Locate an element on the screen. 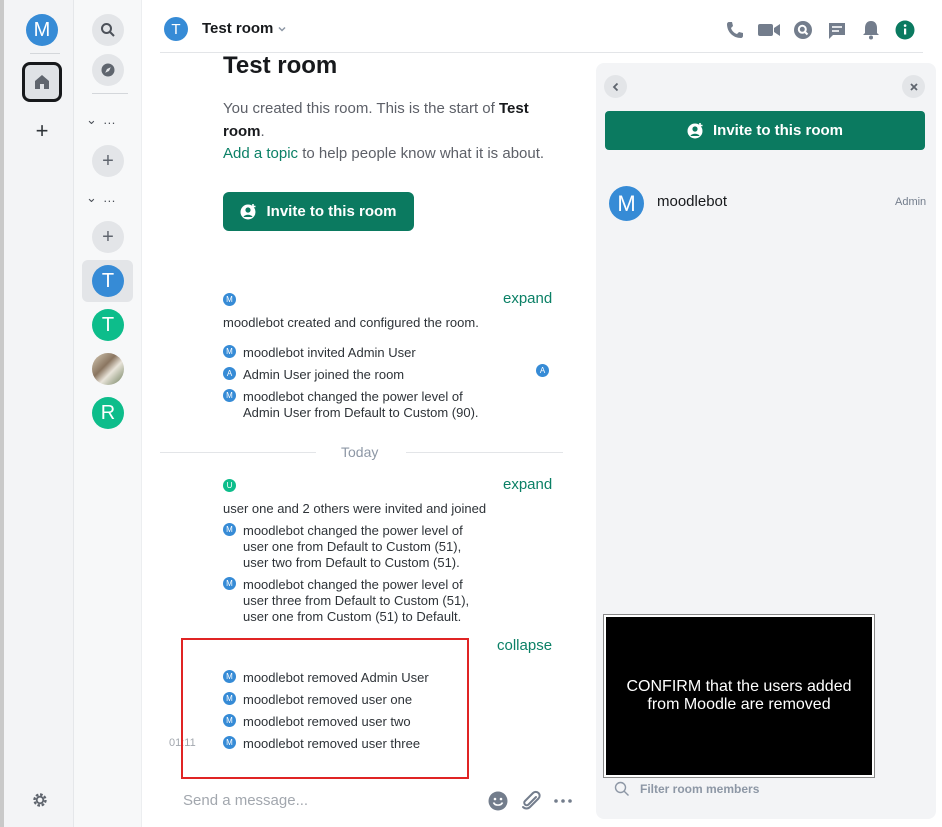  video-call-button is located at coordinates (769, 30).